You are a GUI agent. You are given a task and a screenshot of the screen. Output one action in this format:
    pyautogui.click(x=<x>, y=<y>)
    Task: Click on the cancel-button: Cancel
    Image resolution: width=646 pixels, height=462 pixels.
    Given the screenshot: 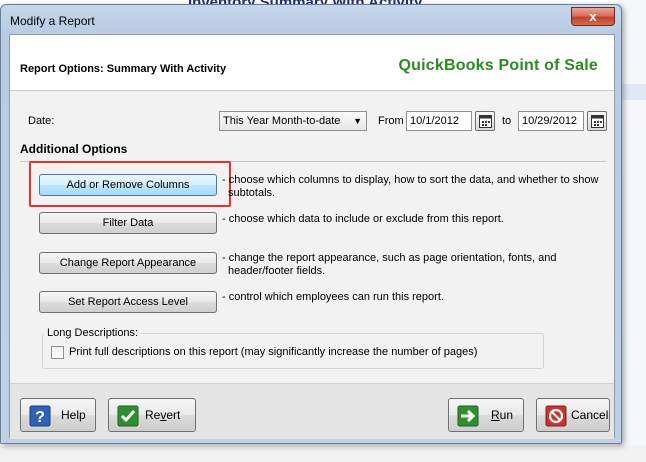 What is the action you would take?
    pyautogui.click(x=573, y=415)
    